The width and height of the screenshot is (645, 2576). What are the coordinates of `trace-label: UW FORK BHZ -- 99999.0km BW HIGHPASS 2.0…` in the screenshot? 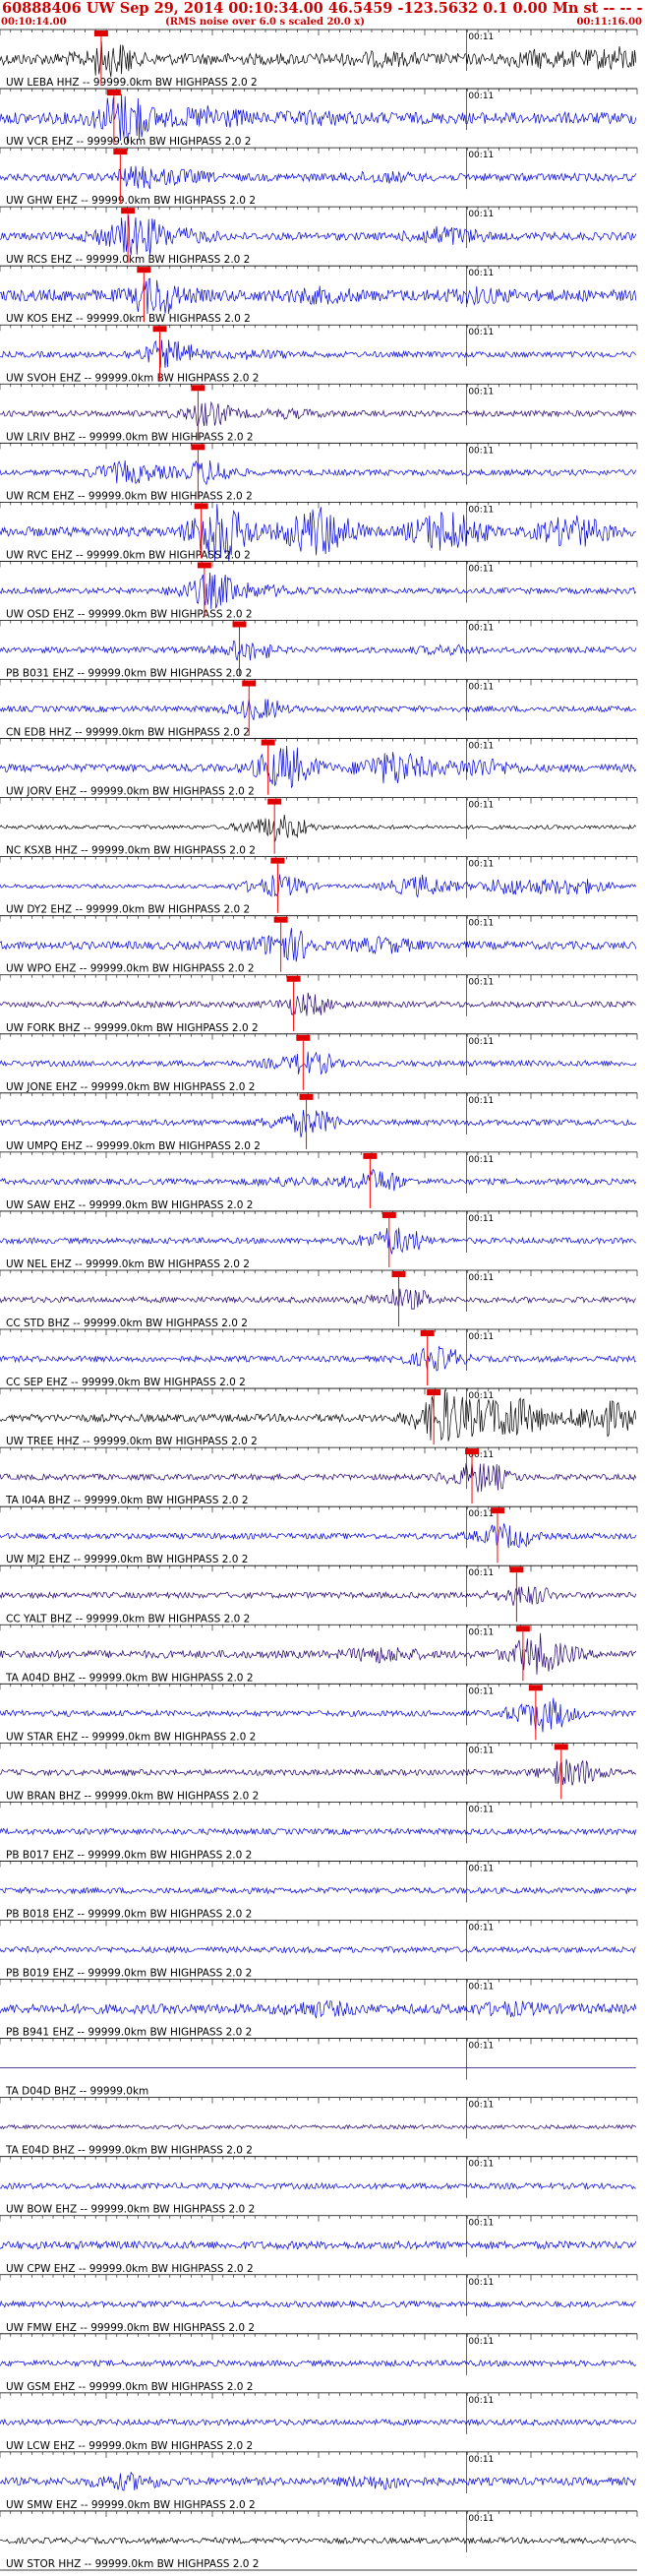 It's located at (132, 1028).